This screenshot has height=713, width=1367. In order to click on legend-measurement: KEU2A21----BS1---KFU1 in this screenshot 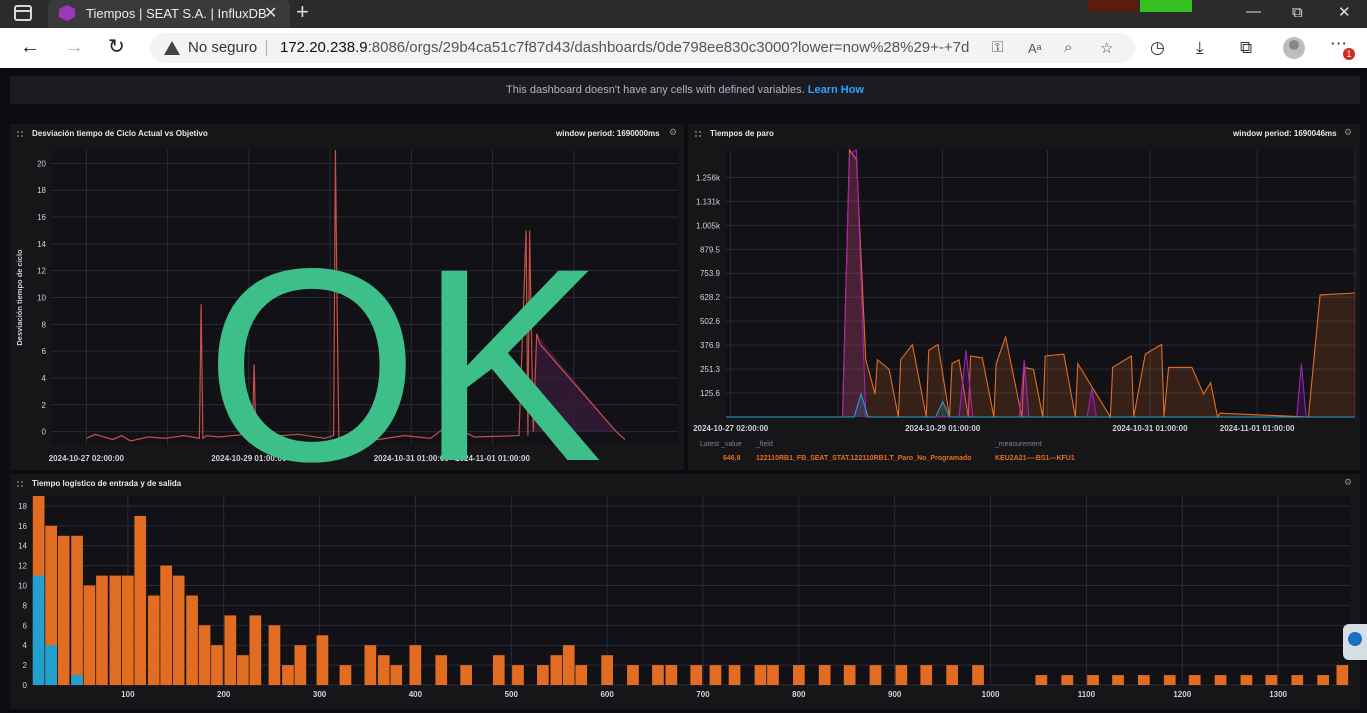, I will do `click(1035, 458)`.